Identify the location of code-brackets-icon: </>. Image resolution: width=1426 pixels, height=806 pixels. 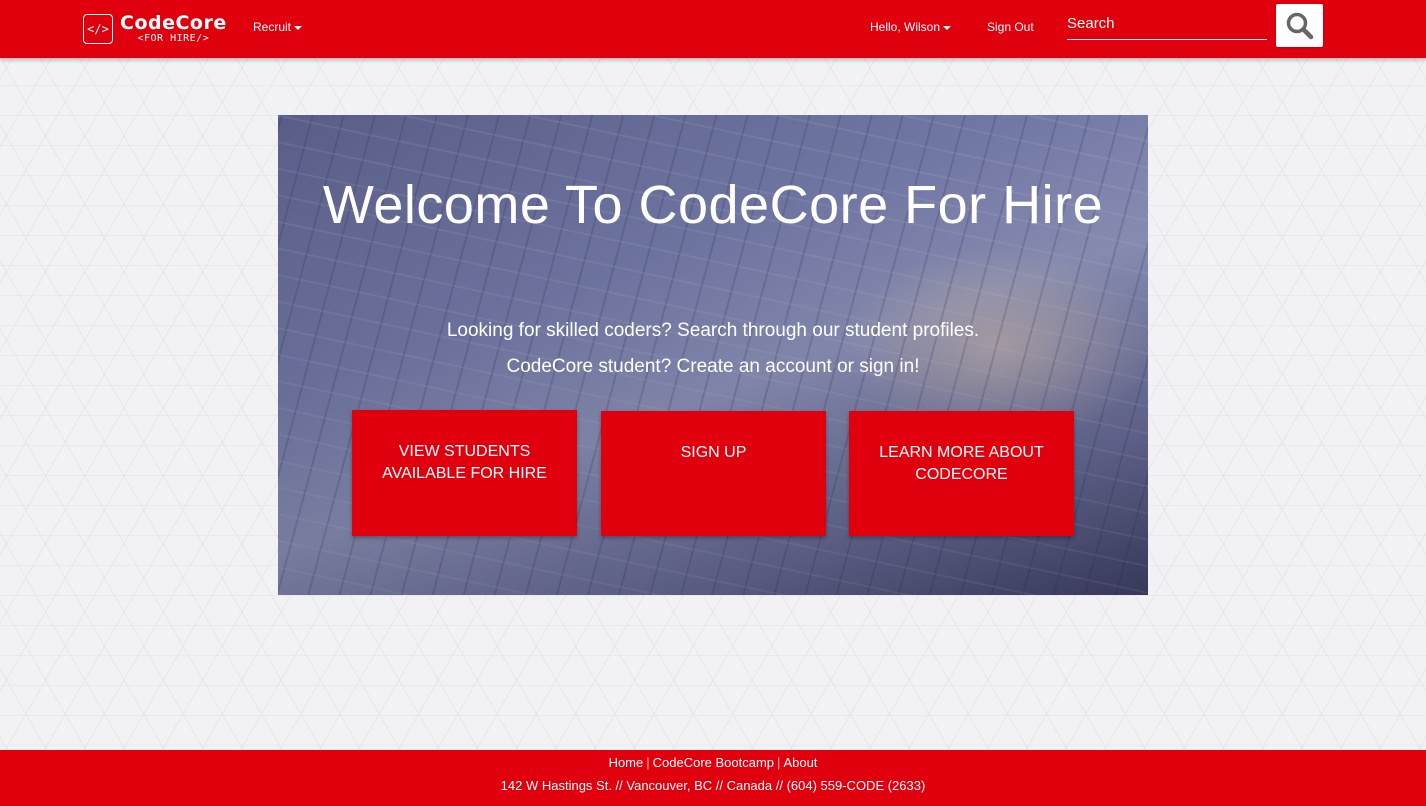
(98, 29).